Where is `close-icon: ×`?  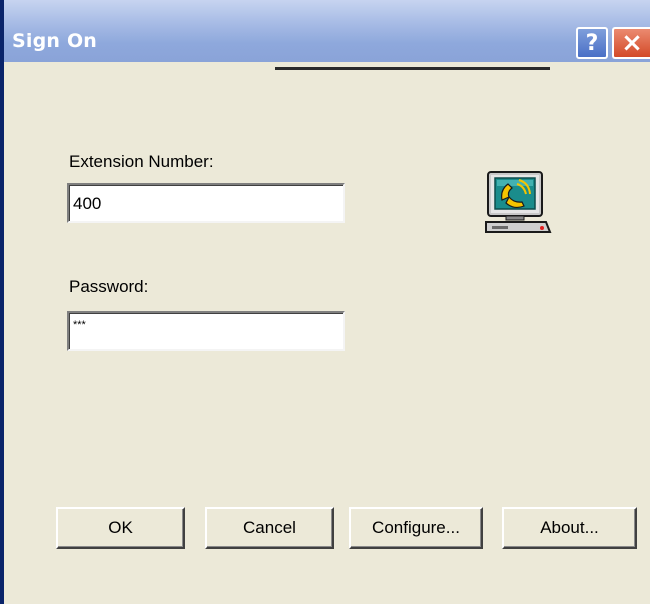 close-icon: × is located at coordinates (632, 43).